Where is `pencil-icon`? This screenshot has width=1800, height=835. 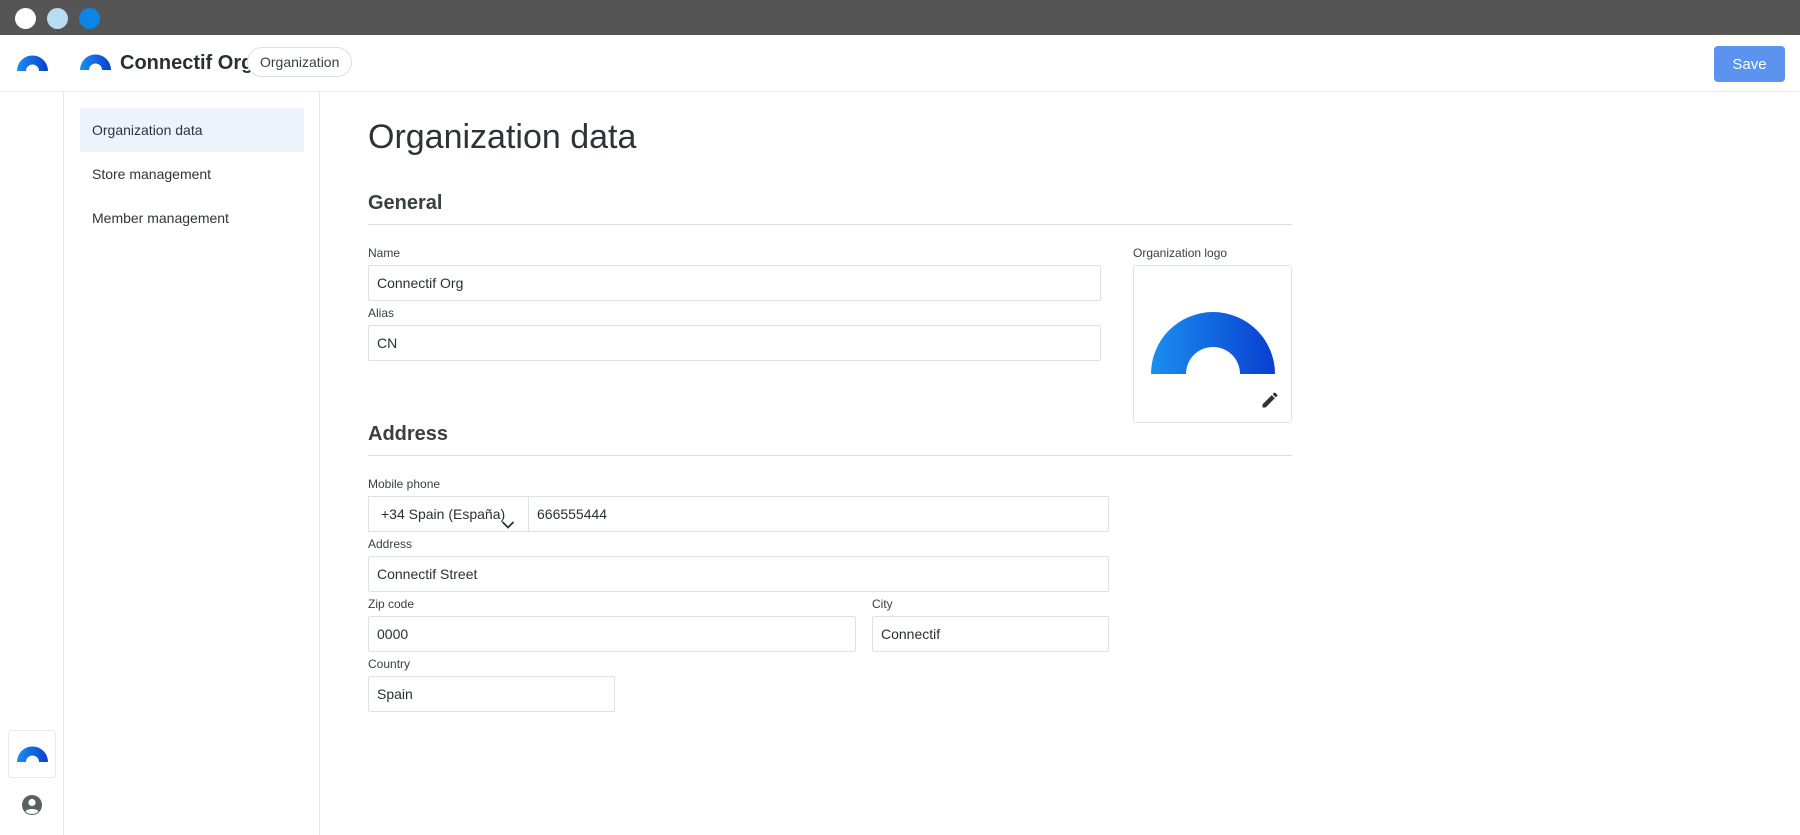 pencil-icon is located at coordinates (1270, 402).